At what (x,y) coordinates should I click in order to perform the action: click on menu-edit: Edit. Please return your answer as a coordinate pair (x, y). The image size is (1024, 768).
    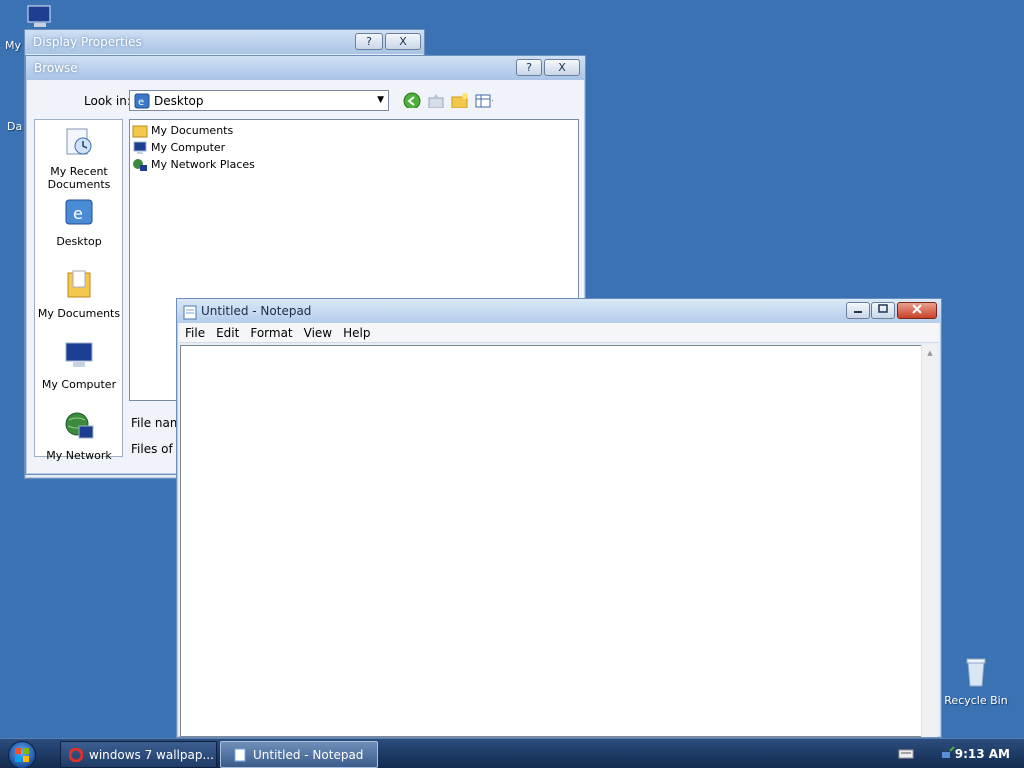
    Looking at the image, I should click on (227, 331).